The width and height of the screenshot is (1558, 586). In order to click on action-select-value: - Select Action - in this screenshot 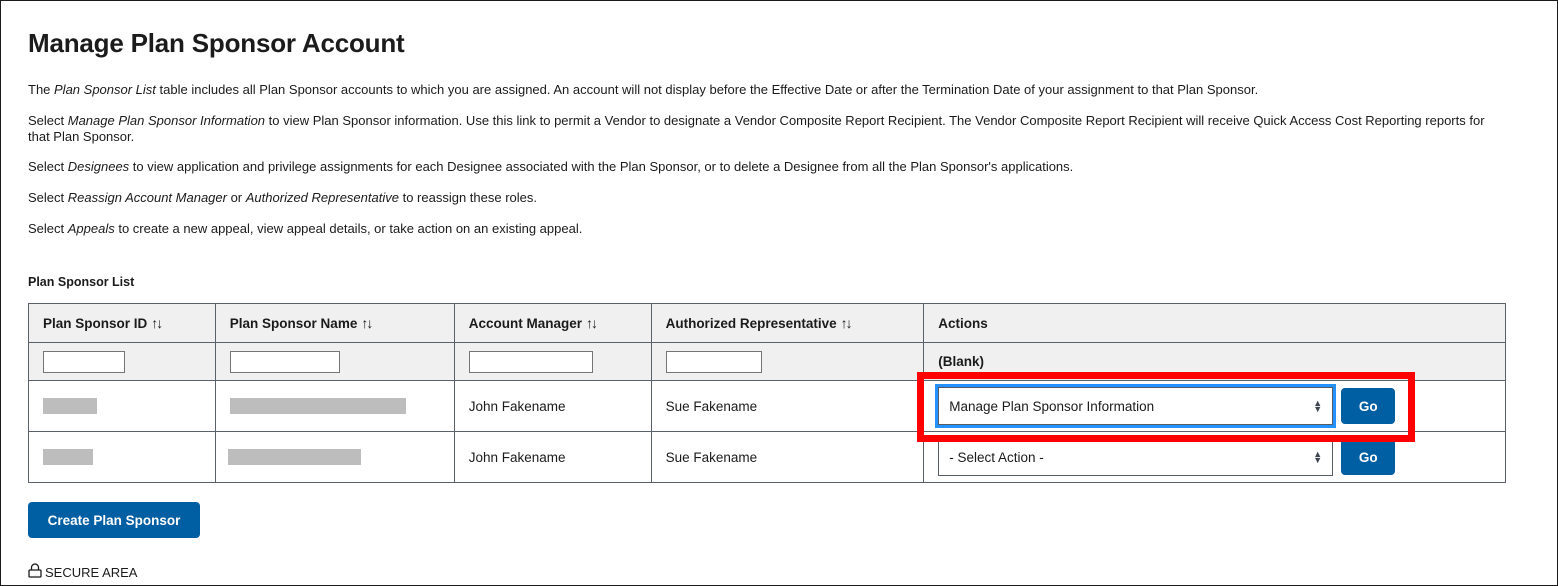, I will do `click(996, 457)`.